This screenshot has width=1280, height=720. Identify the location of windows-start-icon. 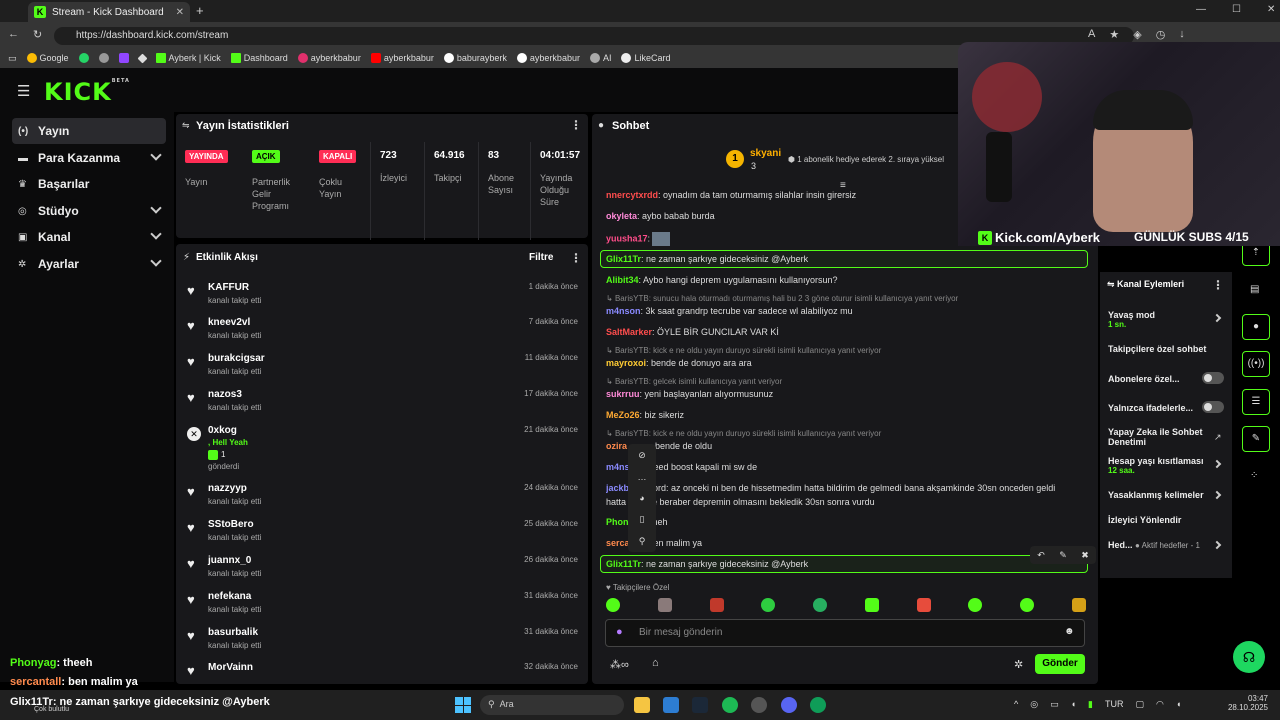
(463, 705).